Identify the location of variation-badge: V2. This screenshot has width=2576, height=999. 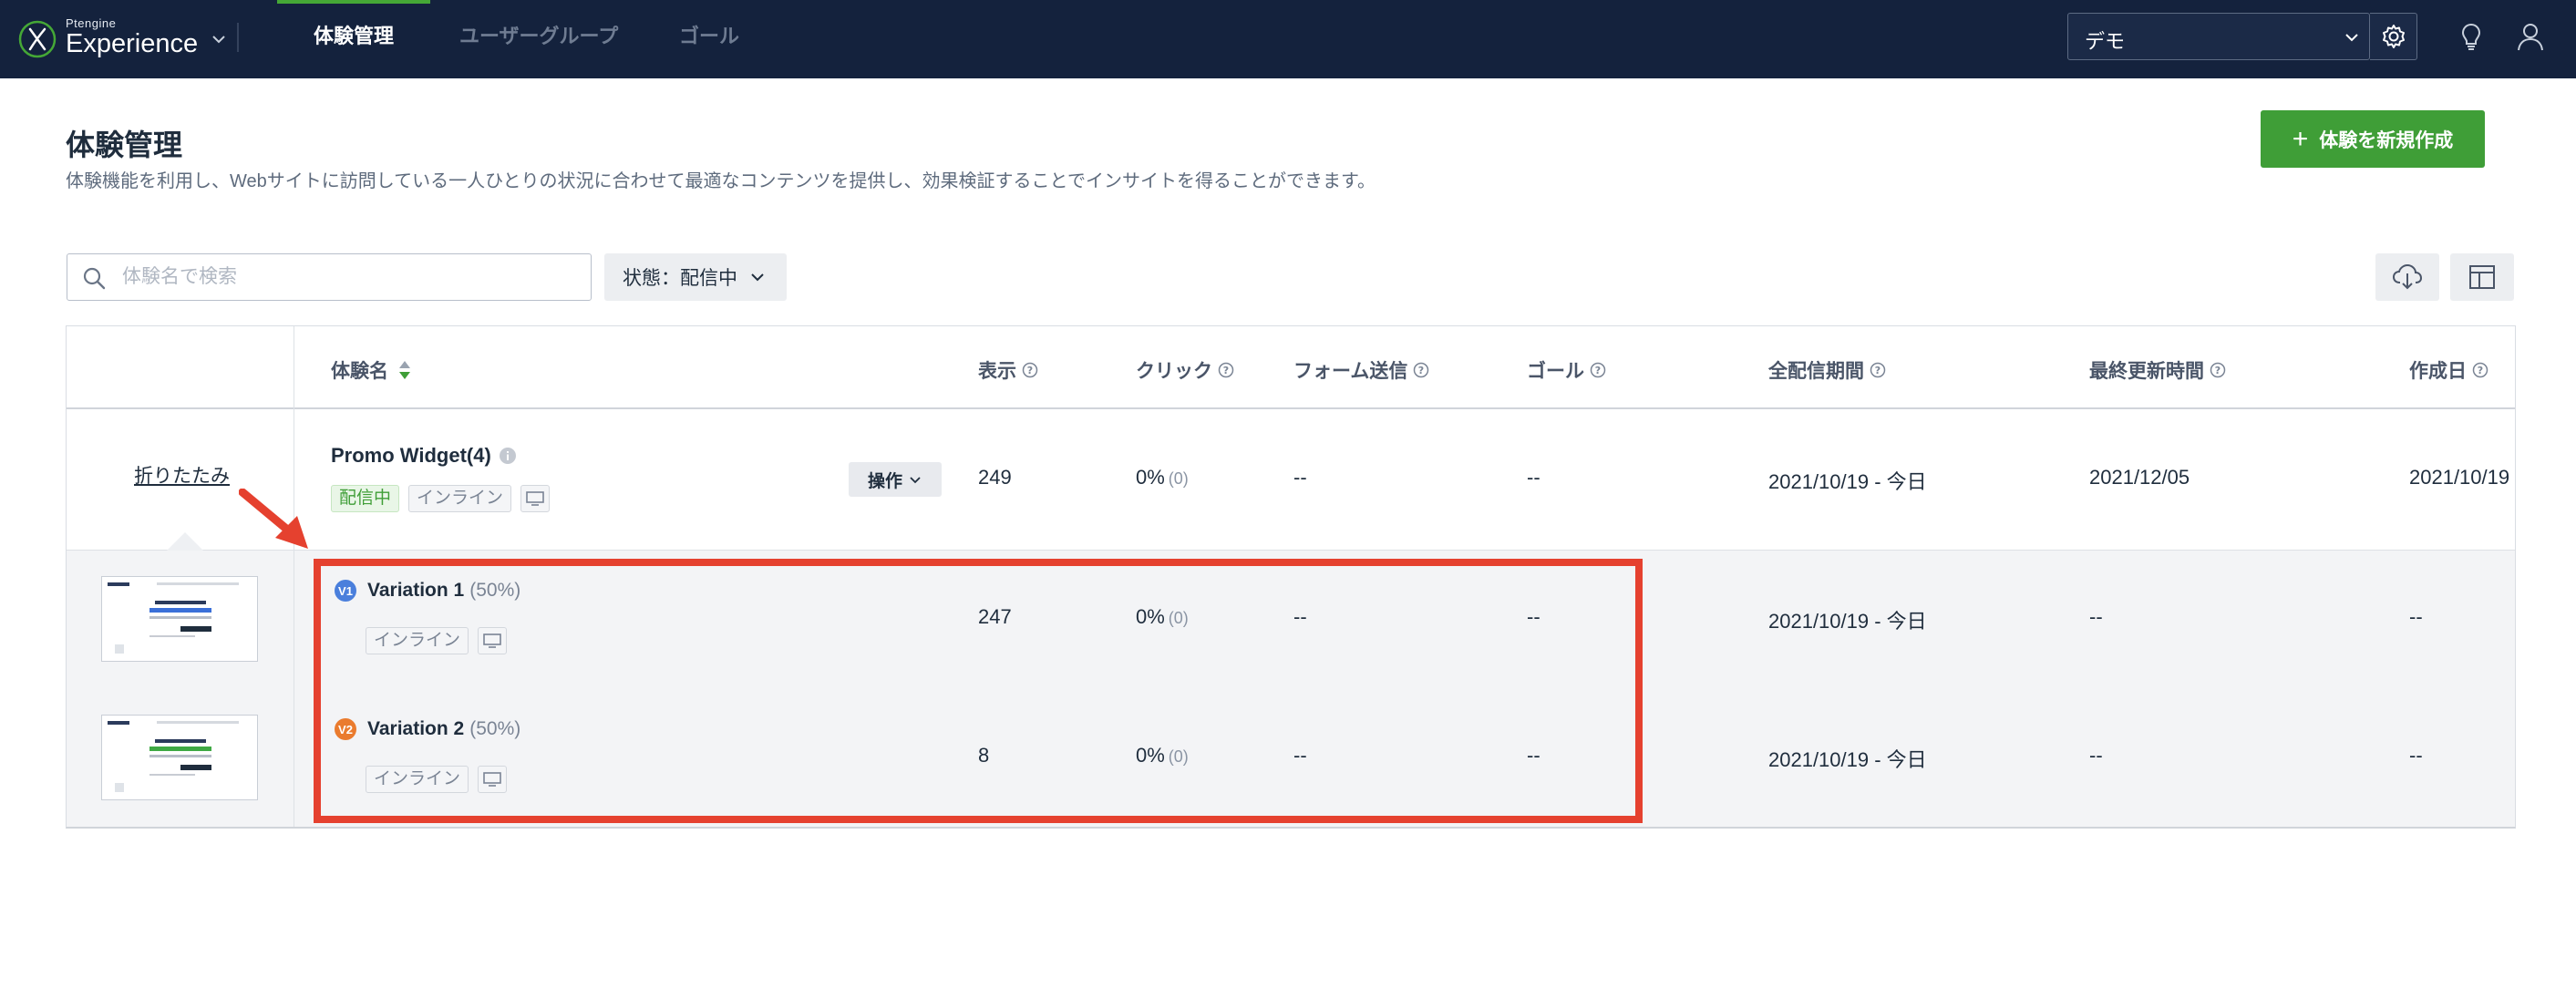
(345, 729).